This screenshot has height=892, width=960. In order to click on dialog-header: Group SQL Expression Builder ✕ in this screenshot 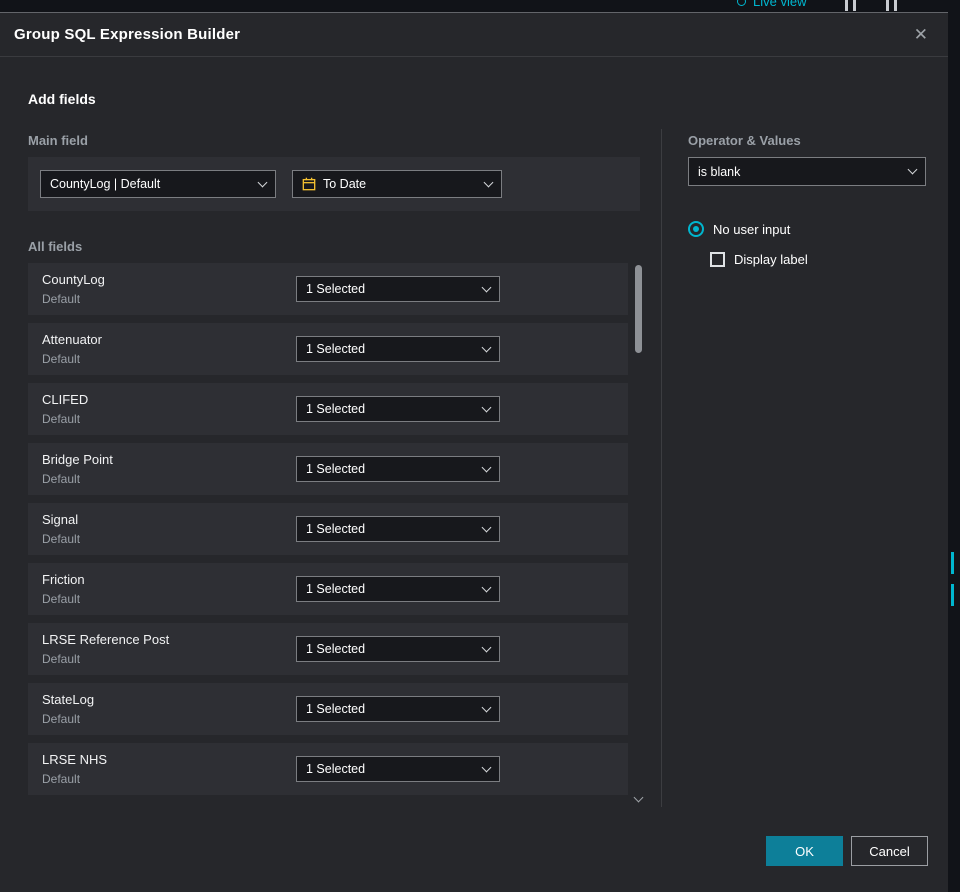, I will do `click(474, 35)`.